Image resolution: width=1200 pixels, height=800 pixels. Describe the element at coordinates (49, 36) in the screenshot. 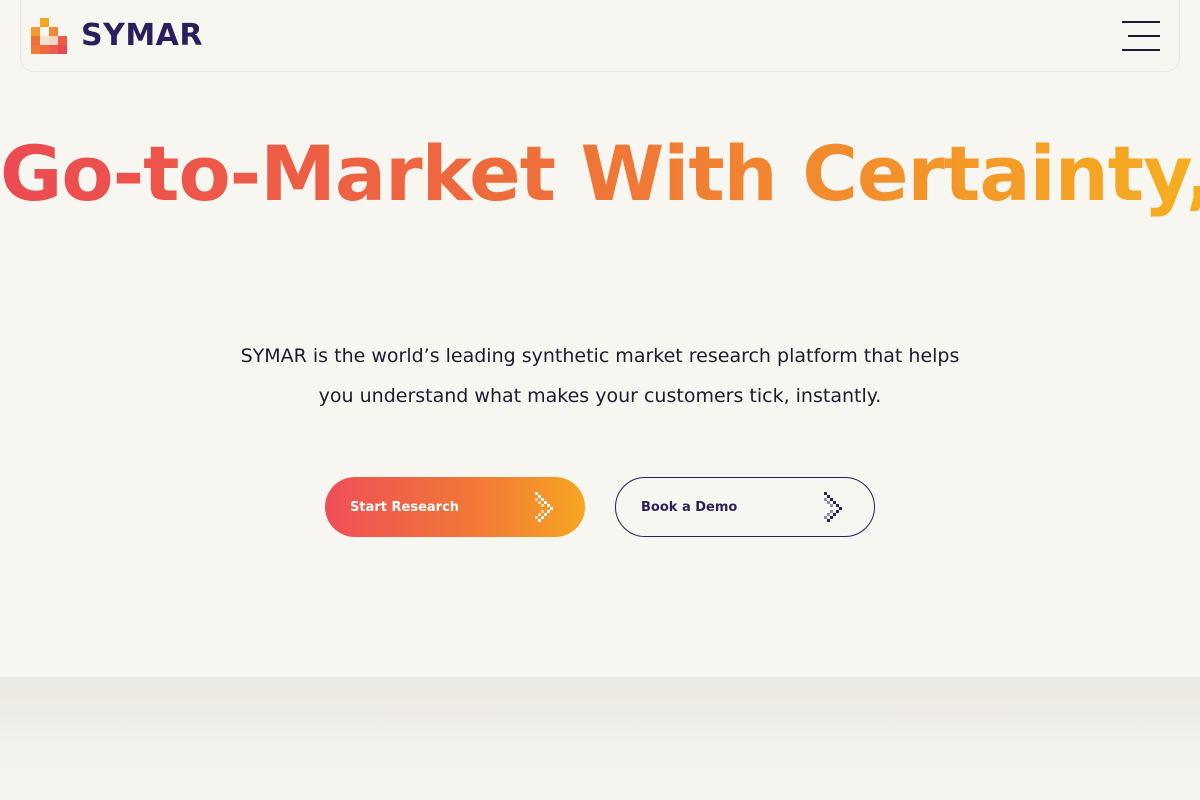

I see `pixel-logo-icon` at that location.